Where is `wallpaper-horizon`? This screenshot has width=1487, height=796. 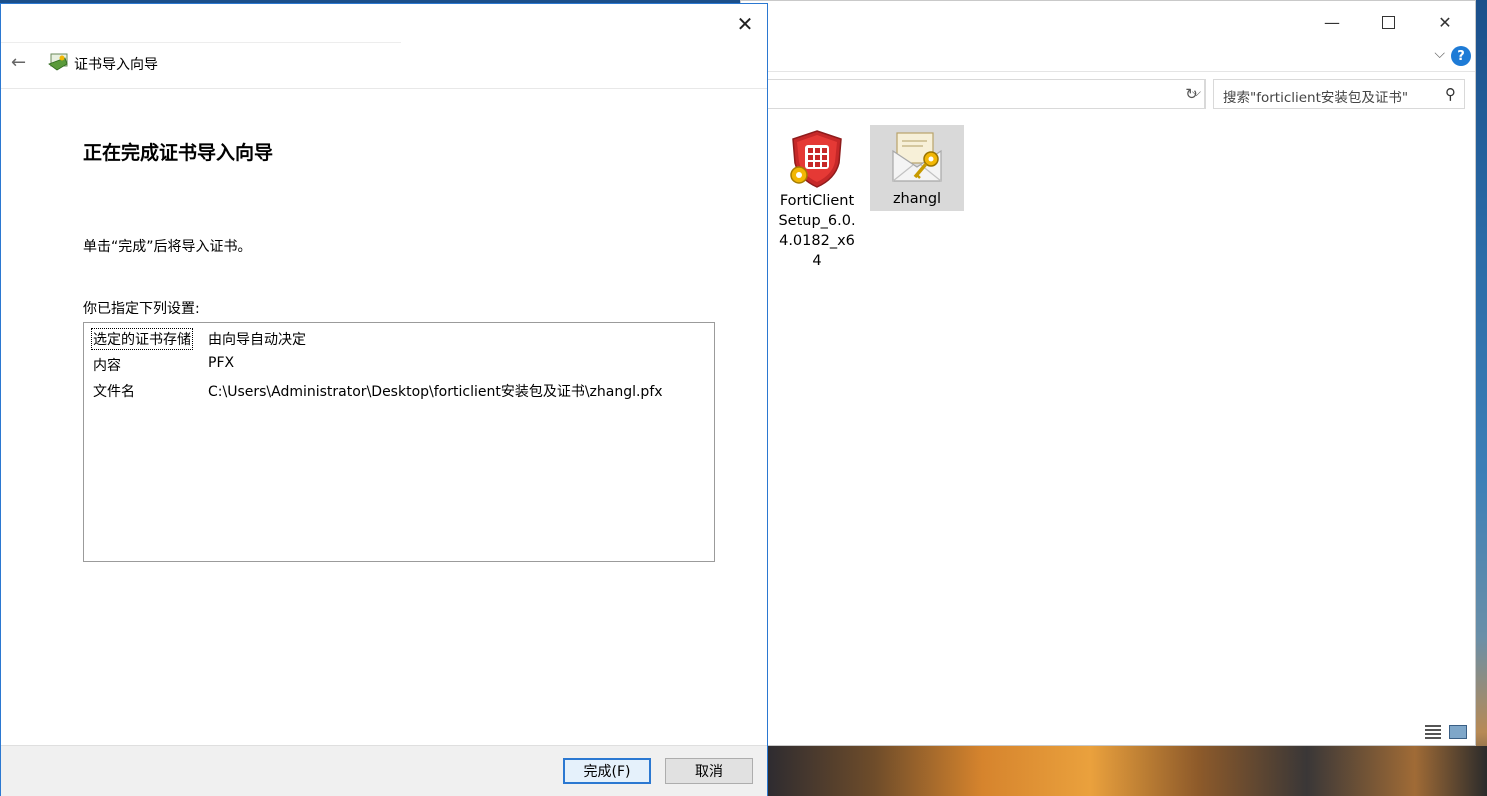
wallpaper-horizon is located at coordinates (1126, 771).